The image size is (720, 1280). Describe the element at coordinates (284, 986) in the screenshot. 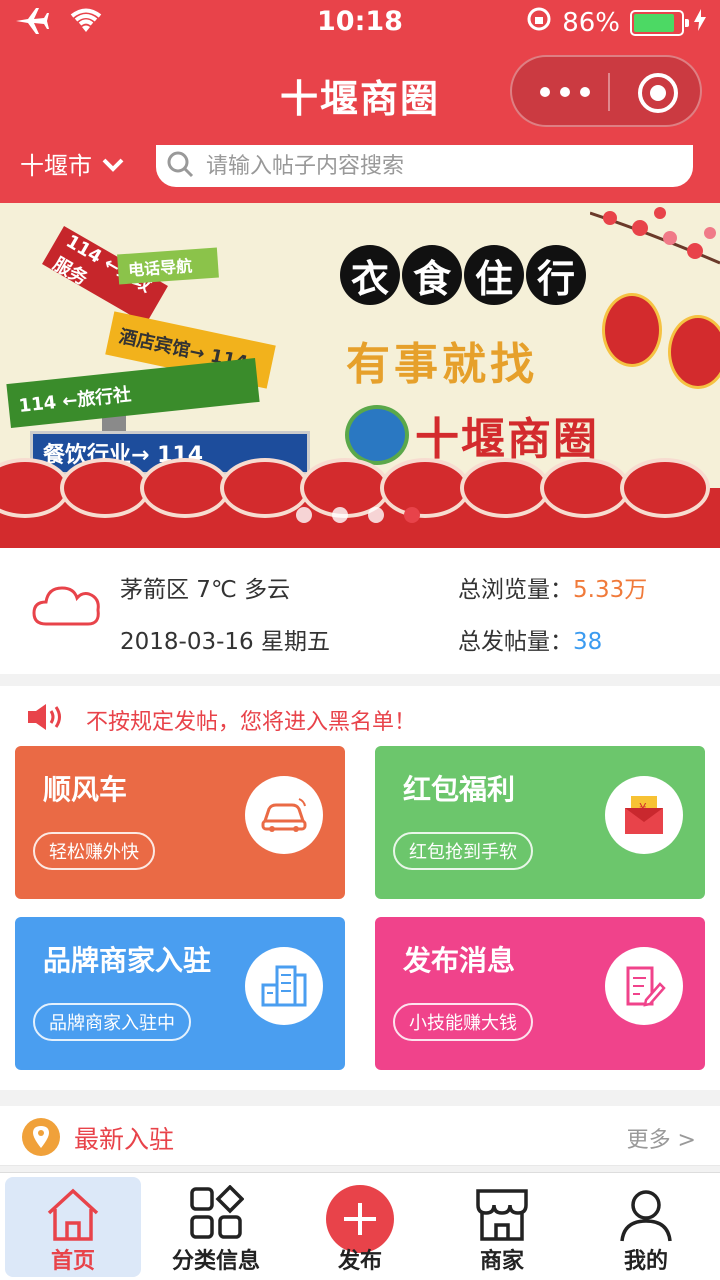

I see `building-icon` at that location.